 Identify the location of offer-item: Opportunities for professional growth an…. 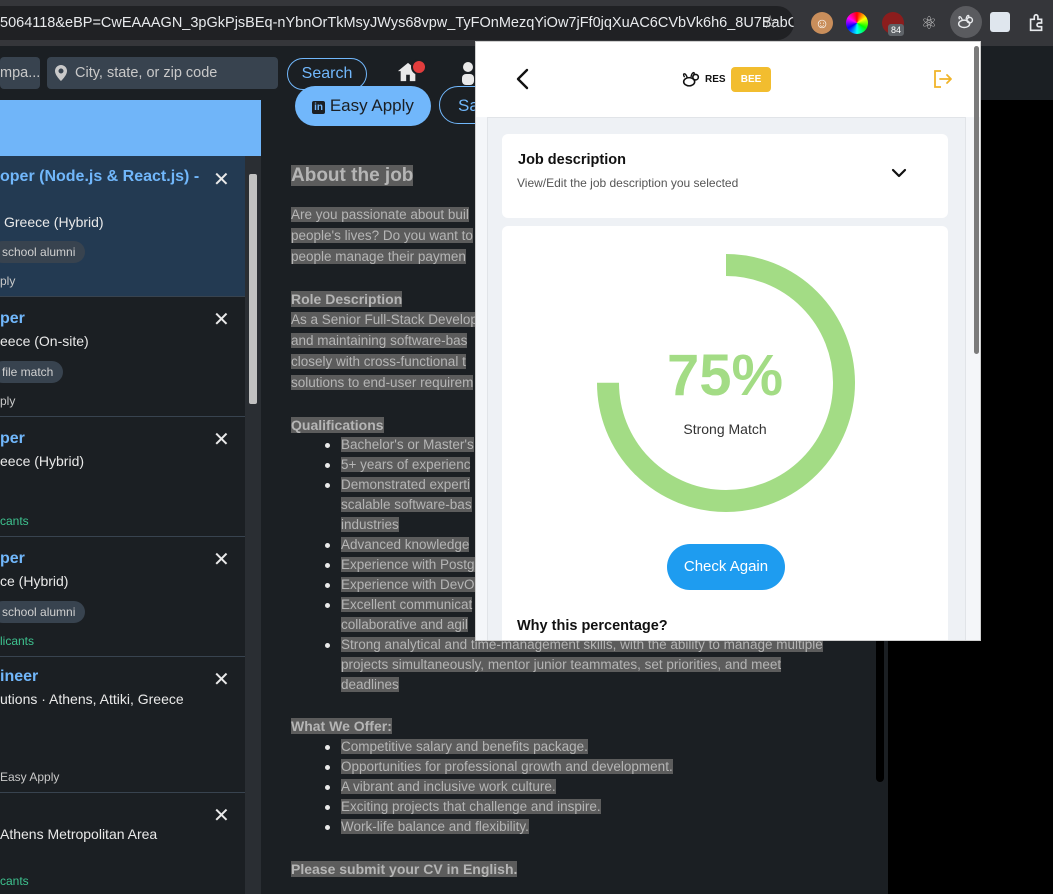
(507, 766).